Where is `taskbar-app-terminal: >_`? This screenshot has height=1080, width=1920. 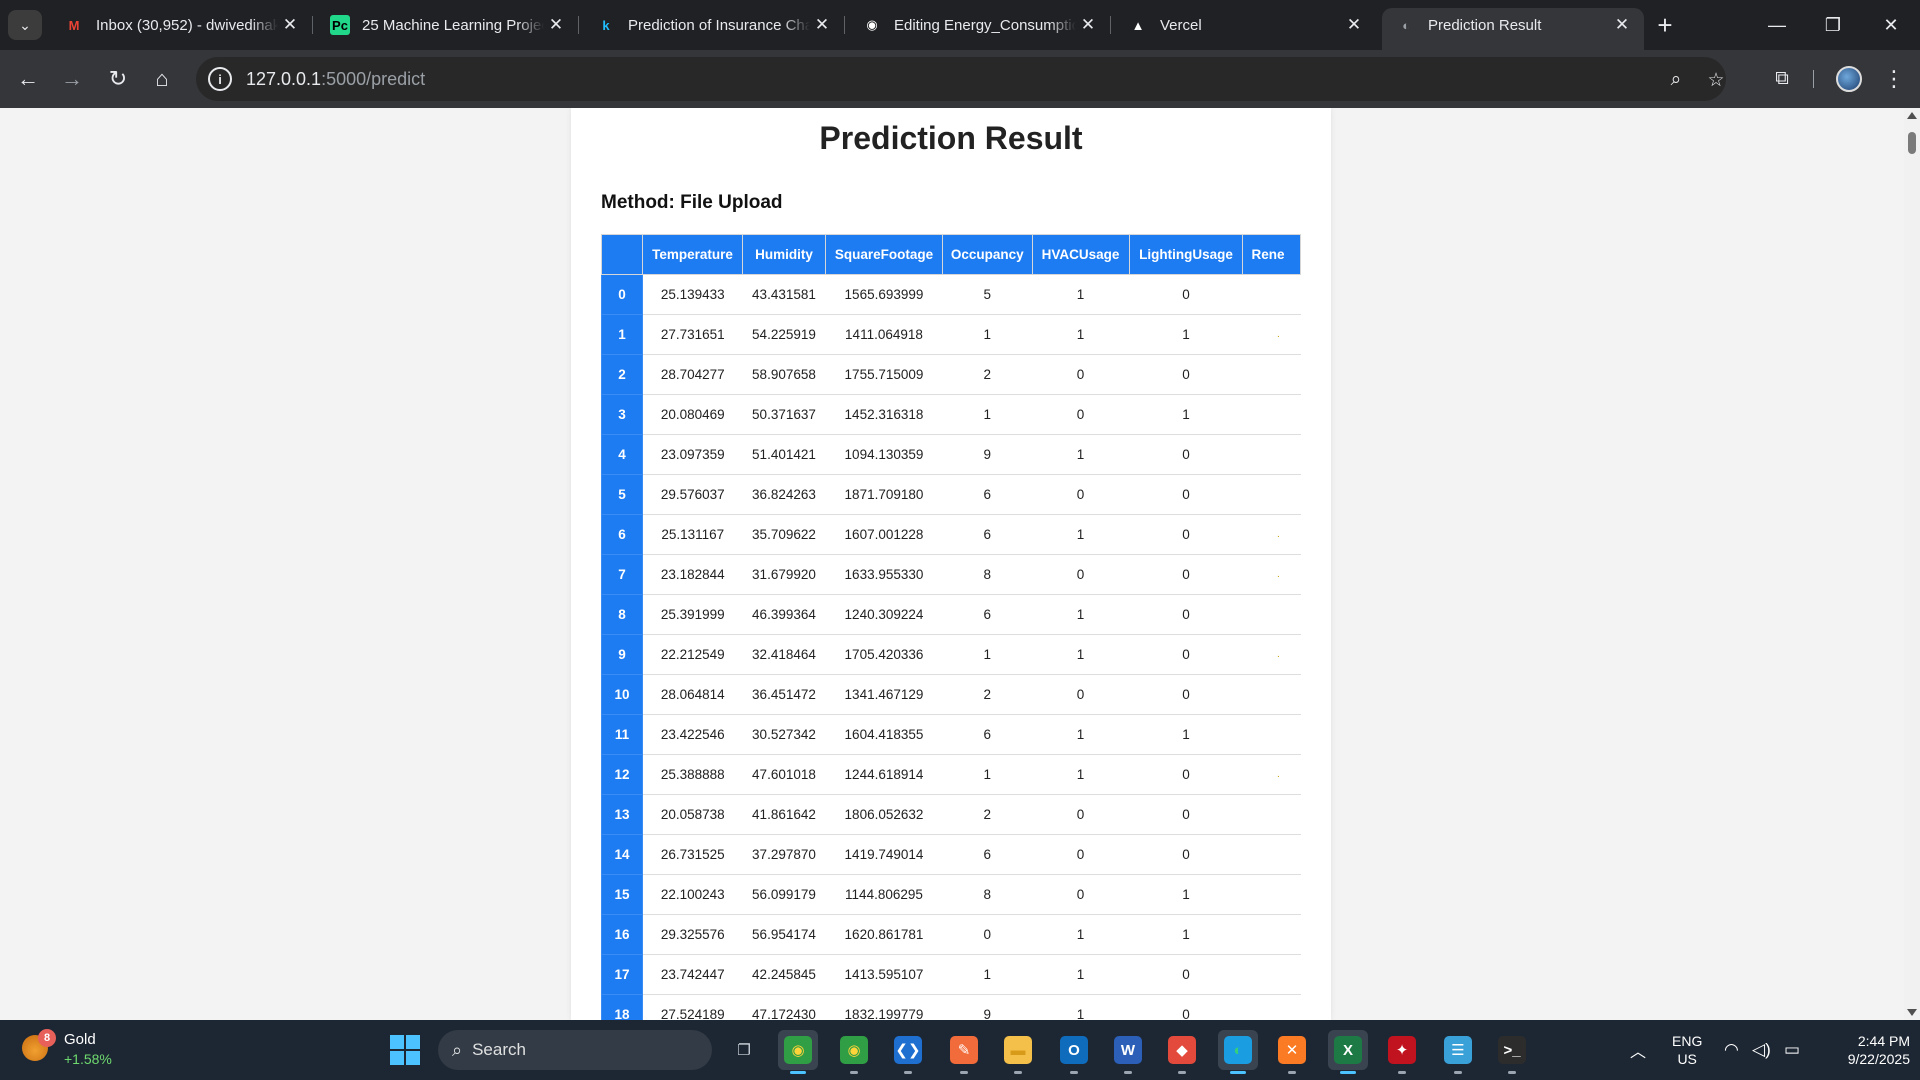 taskbar-app-terminal: >_ is located at coordinates (1512, 1052).